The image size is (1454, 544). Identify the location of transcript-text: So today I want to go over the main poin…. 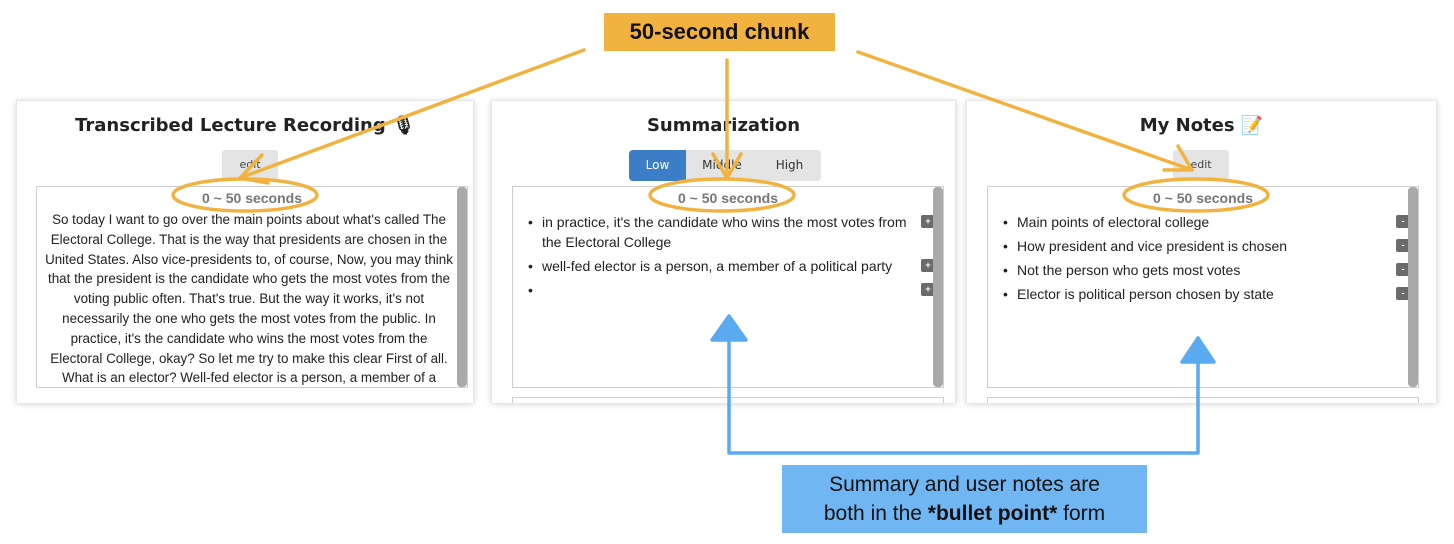
(249, 299).